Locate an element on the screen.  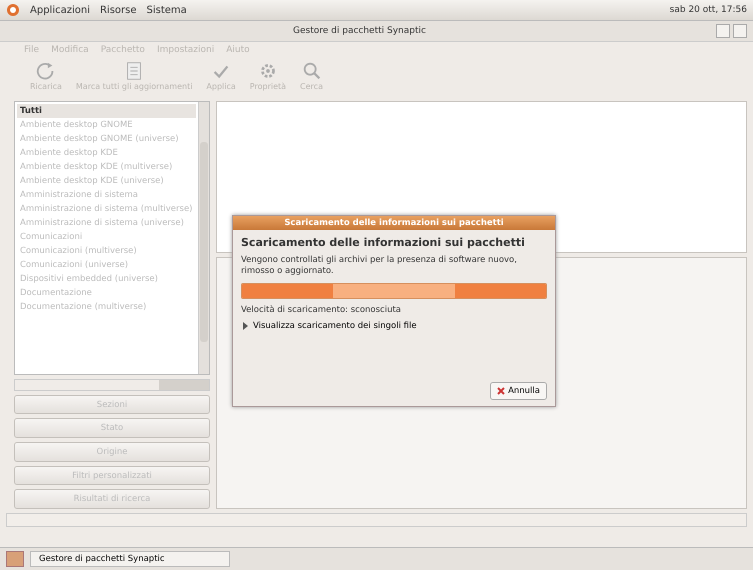
panel-menu: Risorse is located at coordinates (118, 10).